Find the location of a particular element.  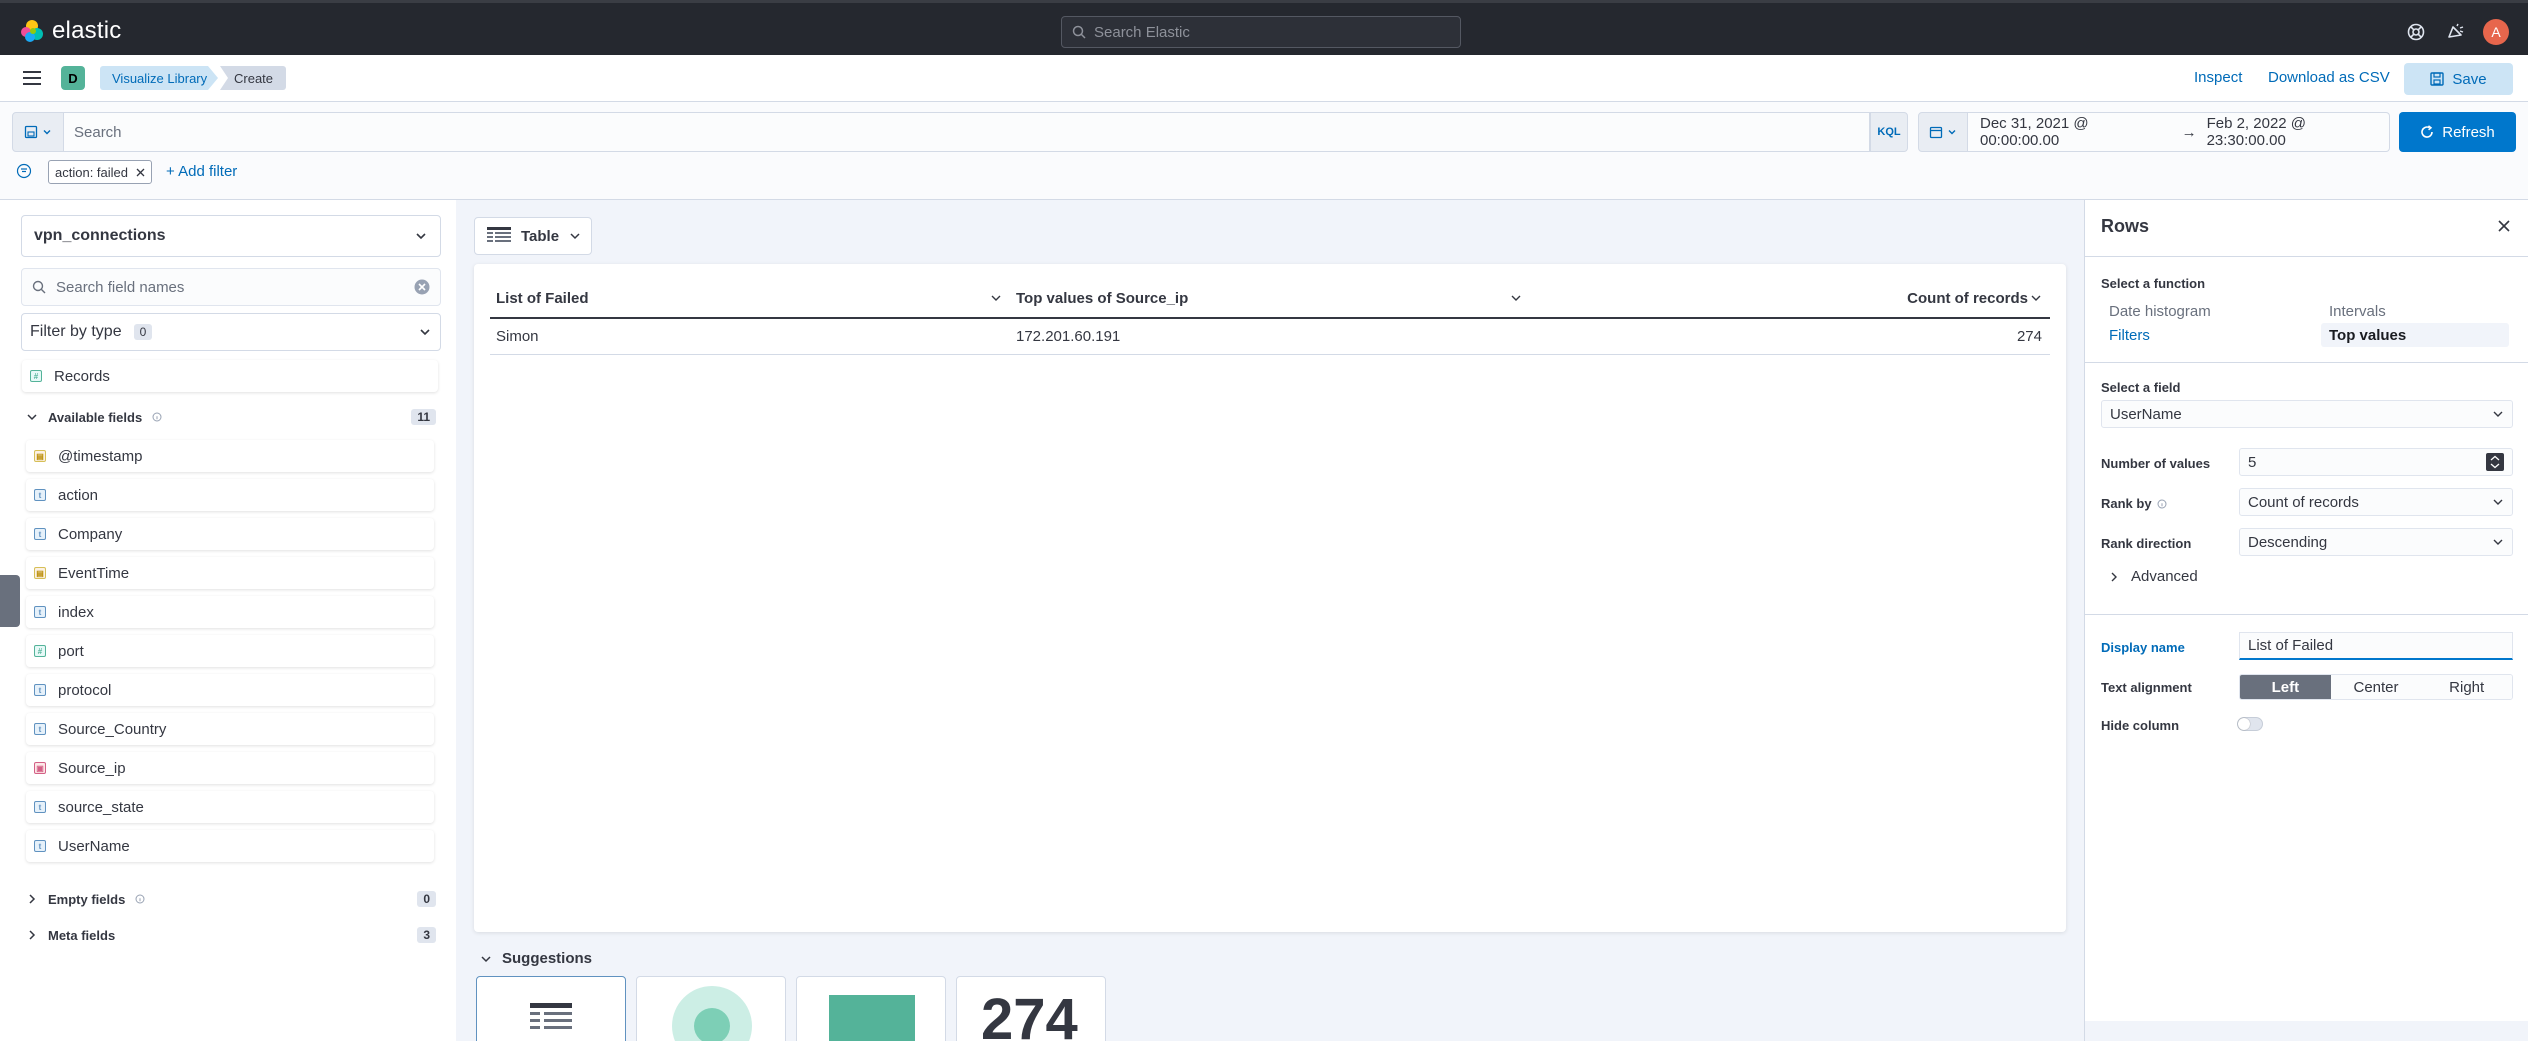

chart-type-switcher: Table is located at coordinates (533, 236).